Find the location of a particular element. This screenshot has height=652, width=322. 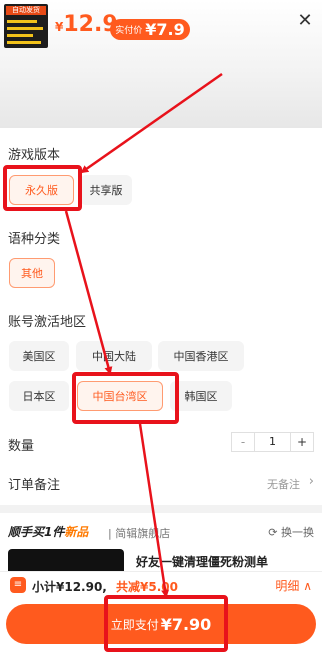

pay-badge-label: 实付价 is located at coordinates (129, 31).